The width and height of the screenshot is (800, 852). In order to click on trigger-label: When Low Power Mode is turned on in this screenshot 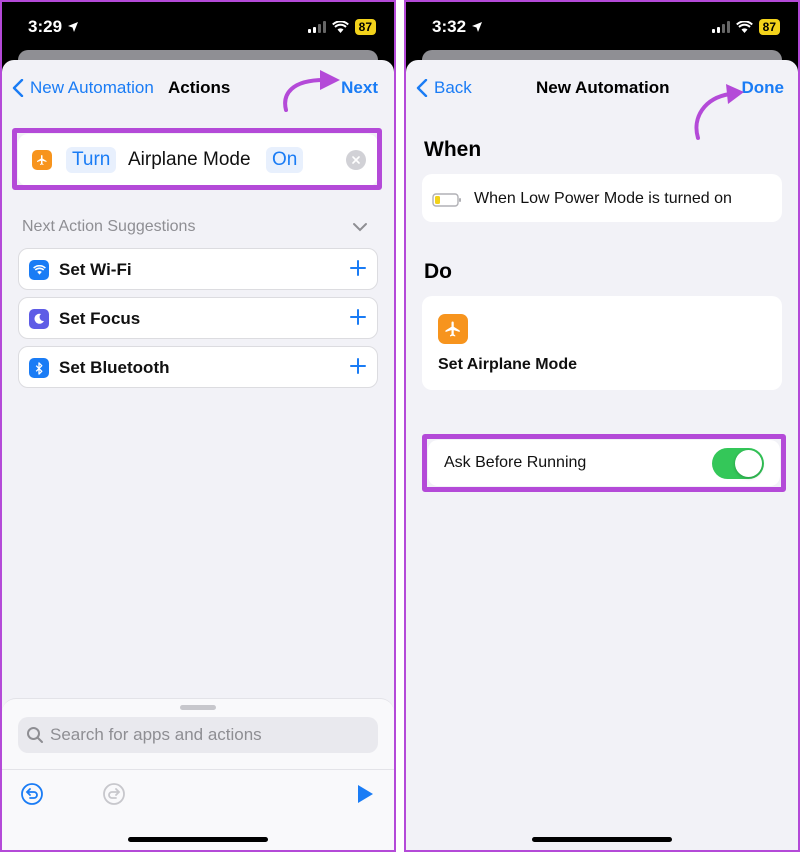, I will do `click(603, 198)`.